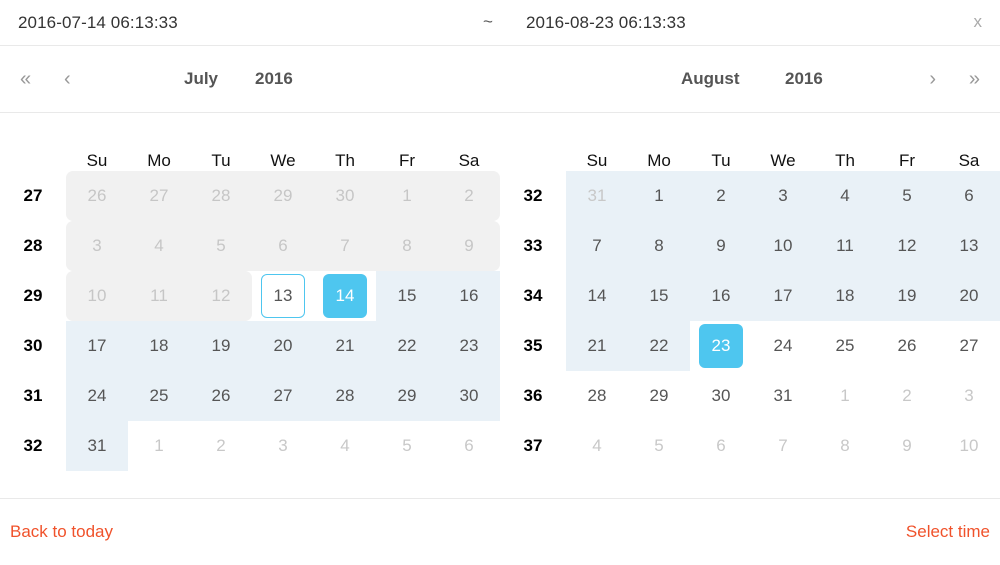 This screenshot has width=1000, height=565. What do you see at coordinates (283, 396) in the screenshot?
I see `day-cell-in-range: 27` at bounding box center [283, 396].